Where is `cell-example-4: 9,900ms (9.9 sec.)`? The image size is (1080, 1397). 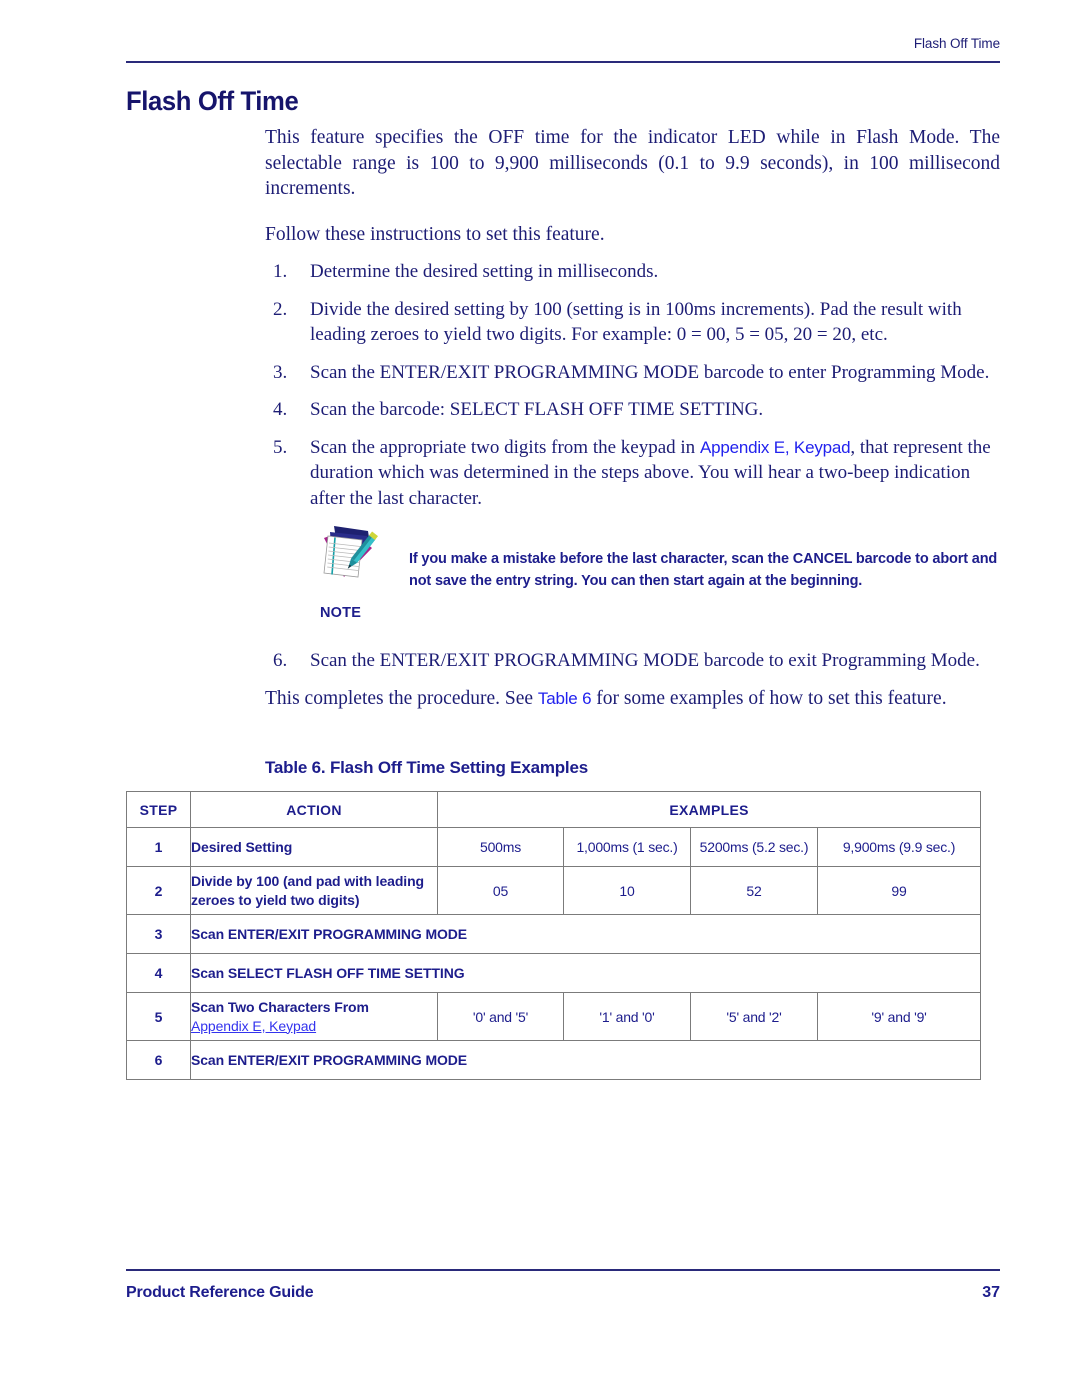 cell-example-4: 9,900ms (9.9 sec.) is located at coordinates (899, 847).